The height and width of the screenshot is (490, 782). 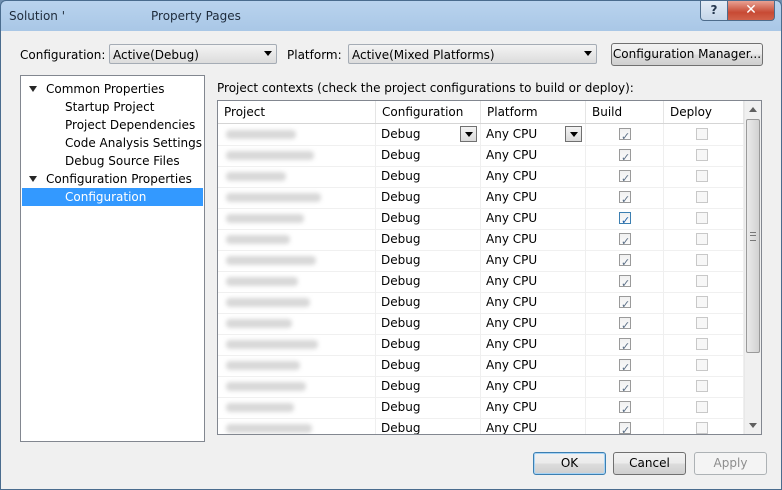 What do you see at coordinates (119, 179) in the screenshot?
I see `tree-item-configuration-properties: Configuration Properties` at bounding box center [119, 179].